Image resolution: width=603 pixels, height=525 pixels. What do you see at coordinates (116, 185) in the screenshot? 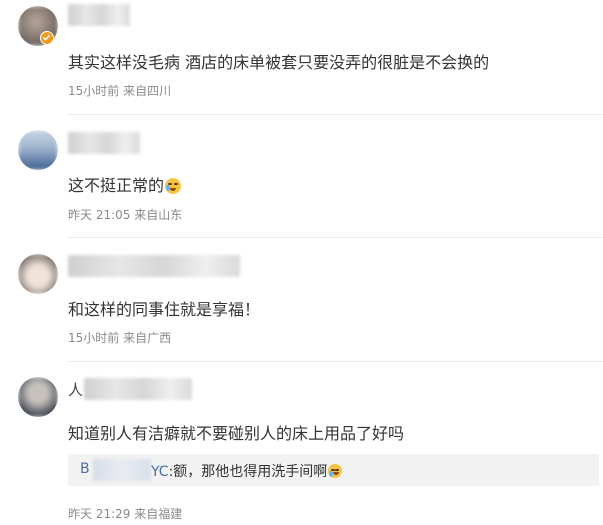
I see `comment-text-content: 这不挺正常的` at bounding box center [116, 185].